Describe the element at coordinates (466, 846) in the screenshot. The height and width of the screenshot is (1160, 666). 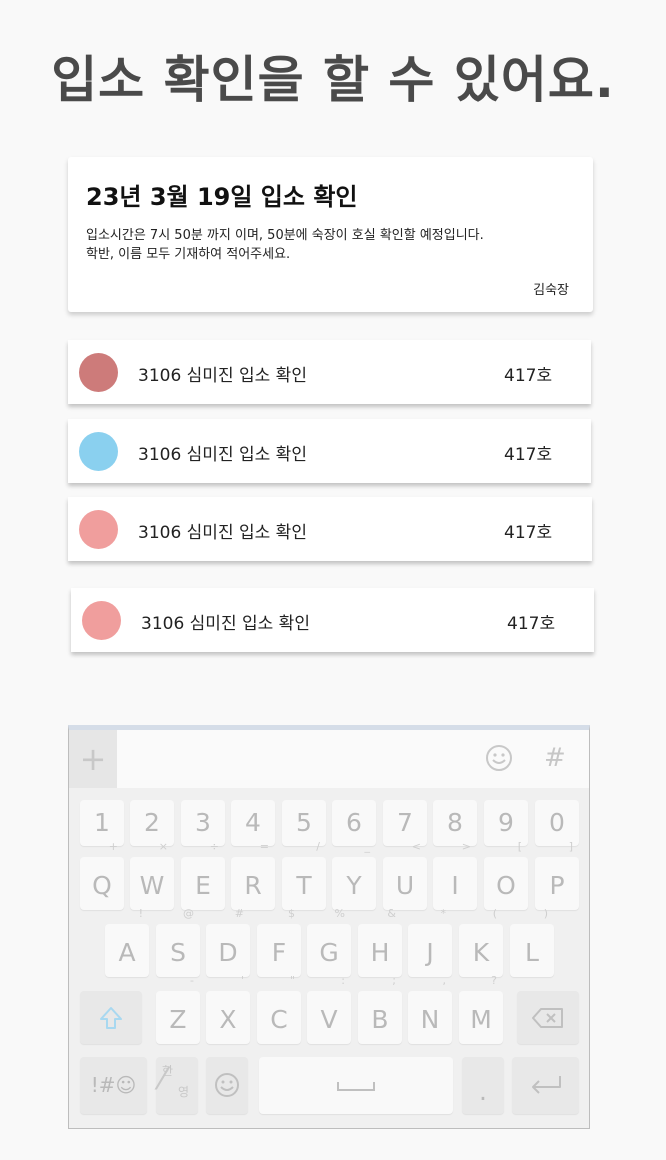
I see `key-sub: >` at that location.